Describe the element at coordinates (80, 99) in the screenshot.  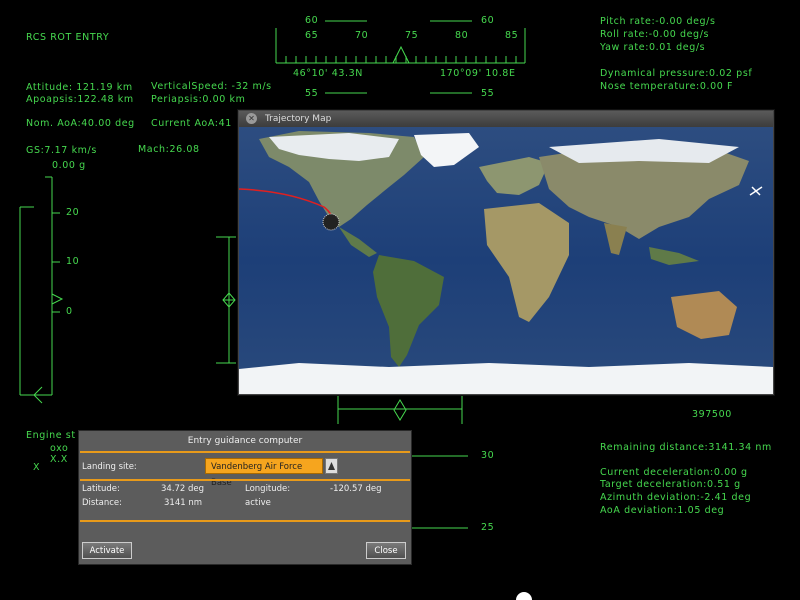
I see `apoapsis-readout: Apoapsis:122.48 km` at that location.